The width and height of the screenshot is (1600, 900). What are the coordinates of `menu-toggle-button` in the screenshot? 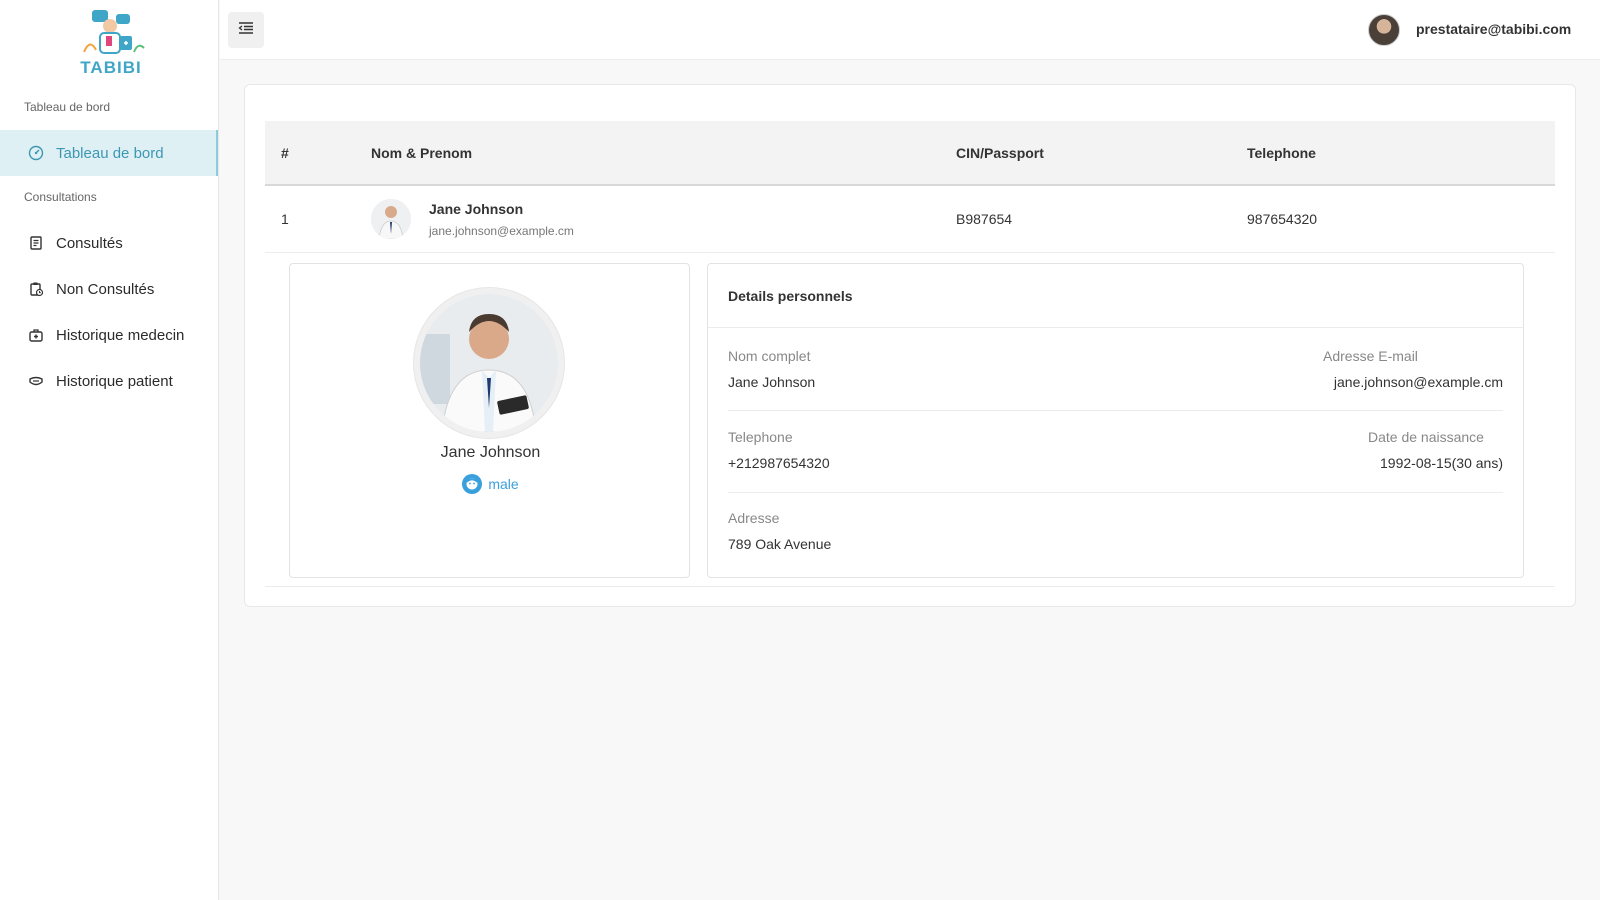 It's located at (246, 30).